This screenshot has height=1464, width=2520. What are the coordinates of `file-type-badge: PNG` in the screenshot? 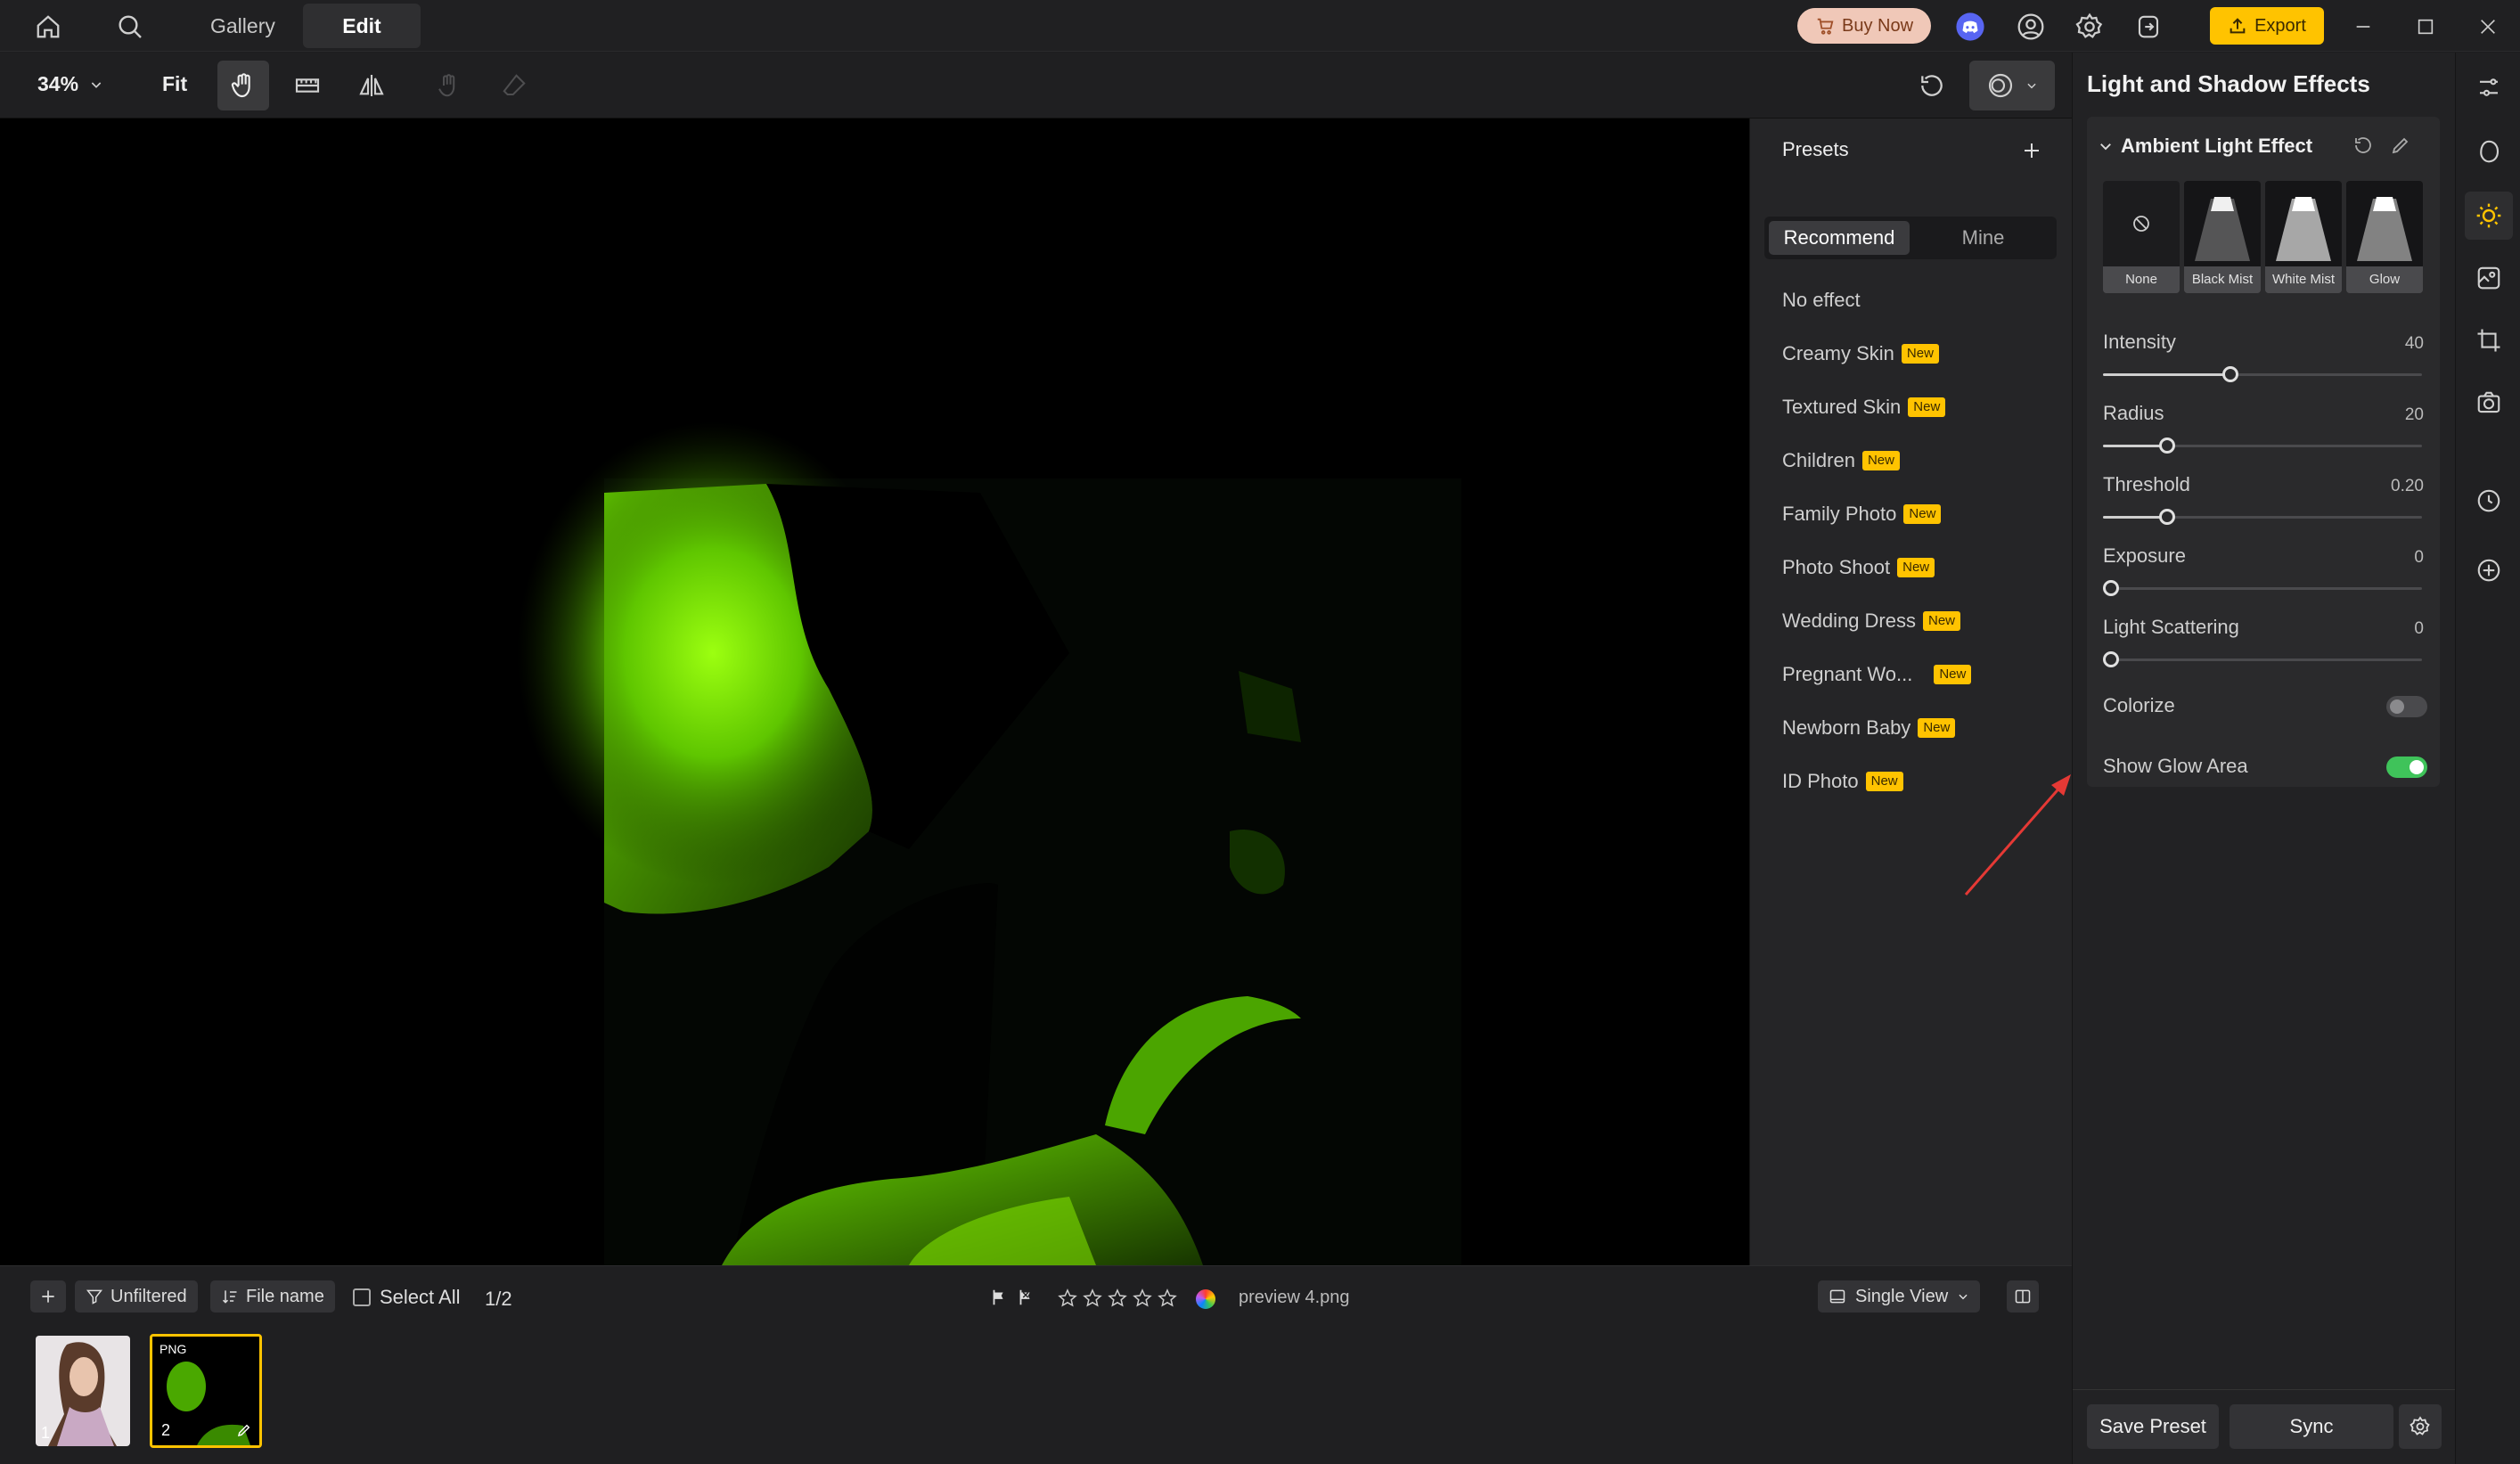 It's located at (173, 1349).